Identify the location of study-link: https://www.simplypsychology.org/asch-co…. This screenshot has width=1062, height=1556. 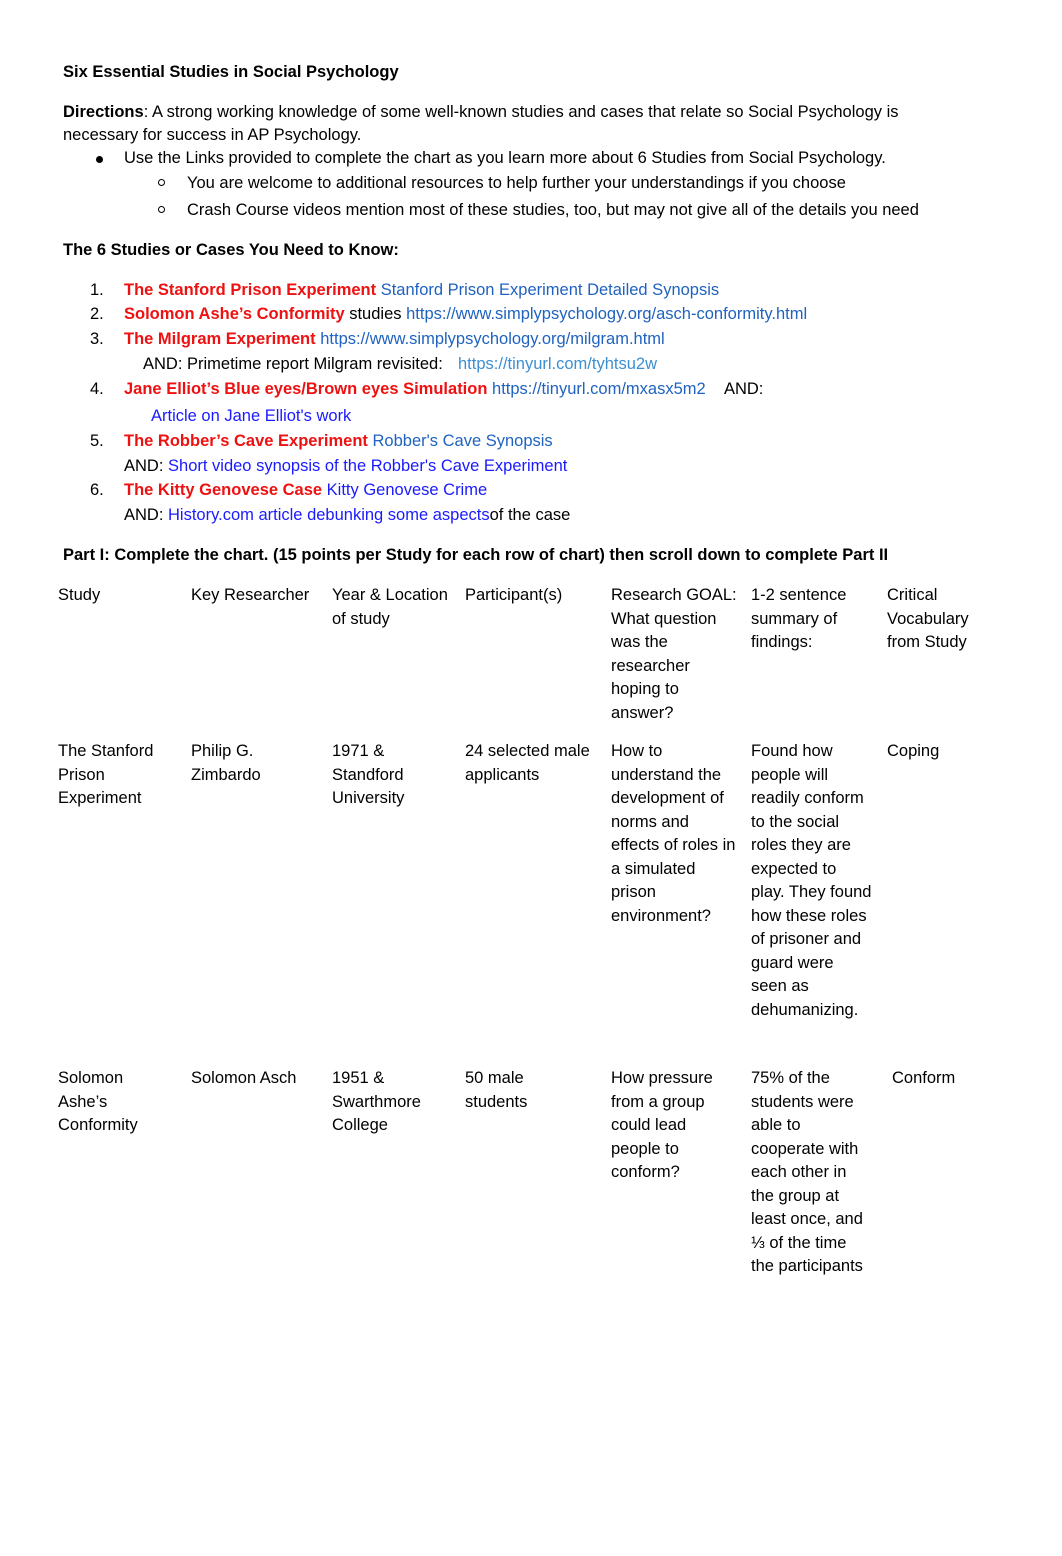
(606, 314).